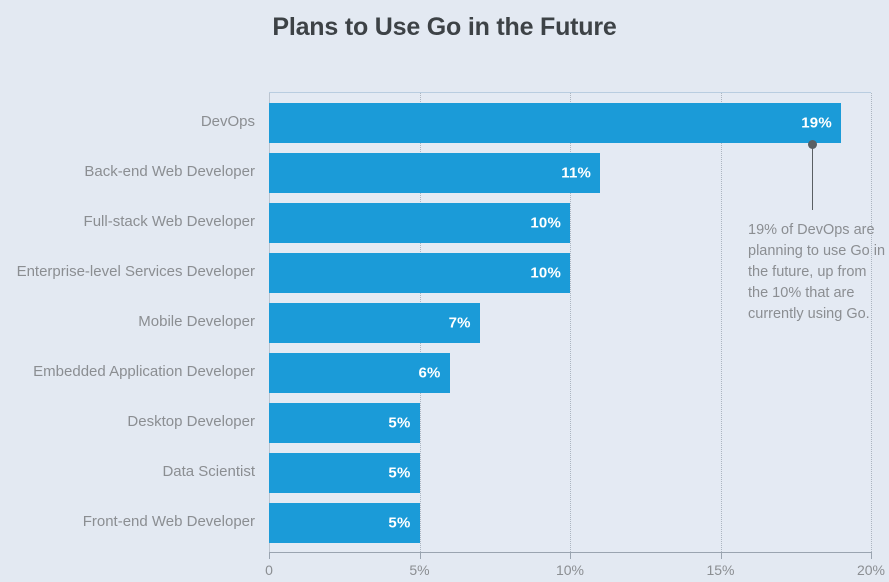 The height and width of the screenshot is (582, 889). I want to click on bar: 11%, so click(435, 173).